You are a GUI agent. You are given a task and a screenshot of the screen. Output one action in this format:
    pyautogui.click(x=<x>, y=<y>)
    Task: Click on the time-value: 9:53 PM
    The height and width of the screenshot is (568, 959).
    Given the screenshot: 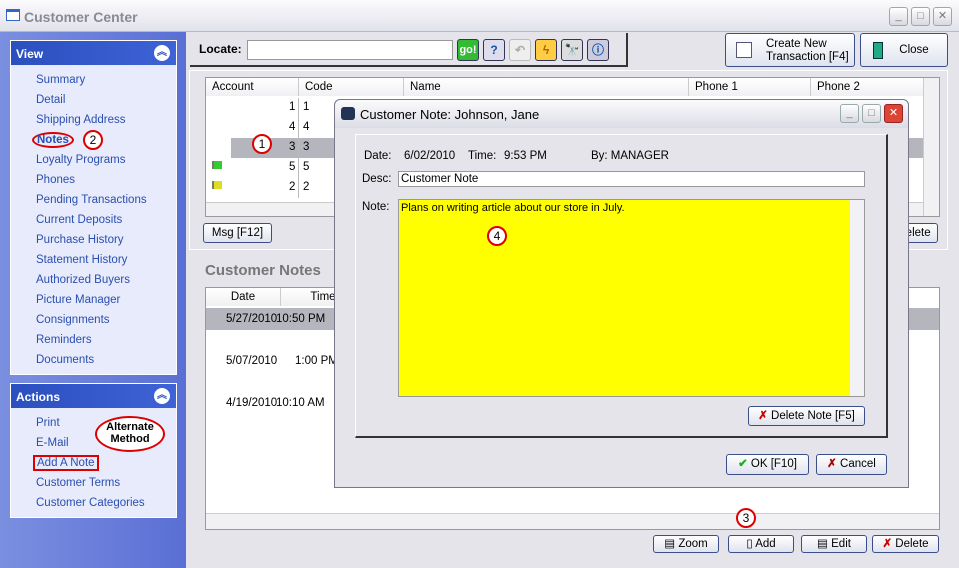 What is the action you would take?
    pyautogui.click(x=525, y=156)
    